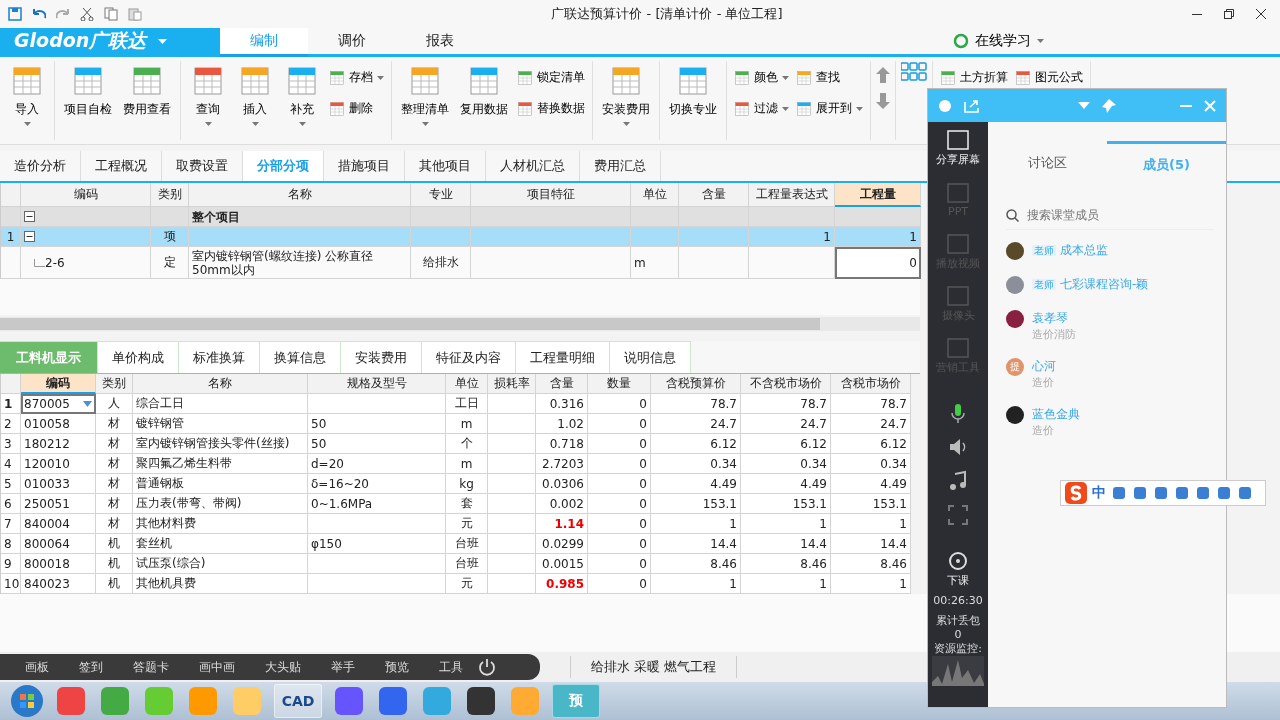 The height and width of the screenshot is (720, 1280). Describe the element at coordinates (343, 667) in the screenshot. I see `classroom-tool-button: 举手` at that location.